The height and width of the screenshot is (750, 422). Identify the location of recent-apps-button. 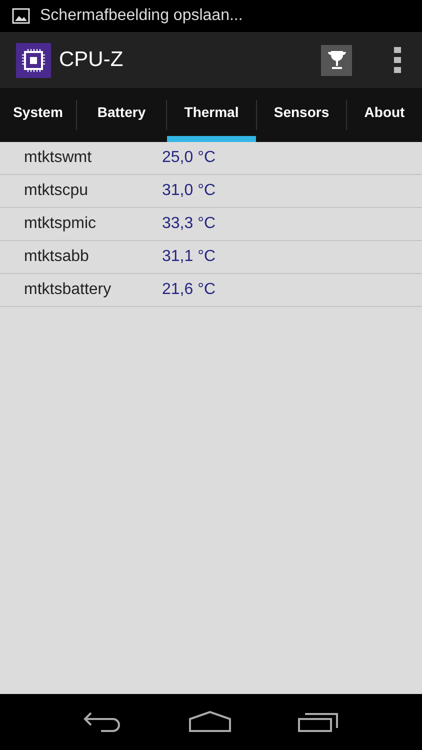
(318, 722).